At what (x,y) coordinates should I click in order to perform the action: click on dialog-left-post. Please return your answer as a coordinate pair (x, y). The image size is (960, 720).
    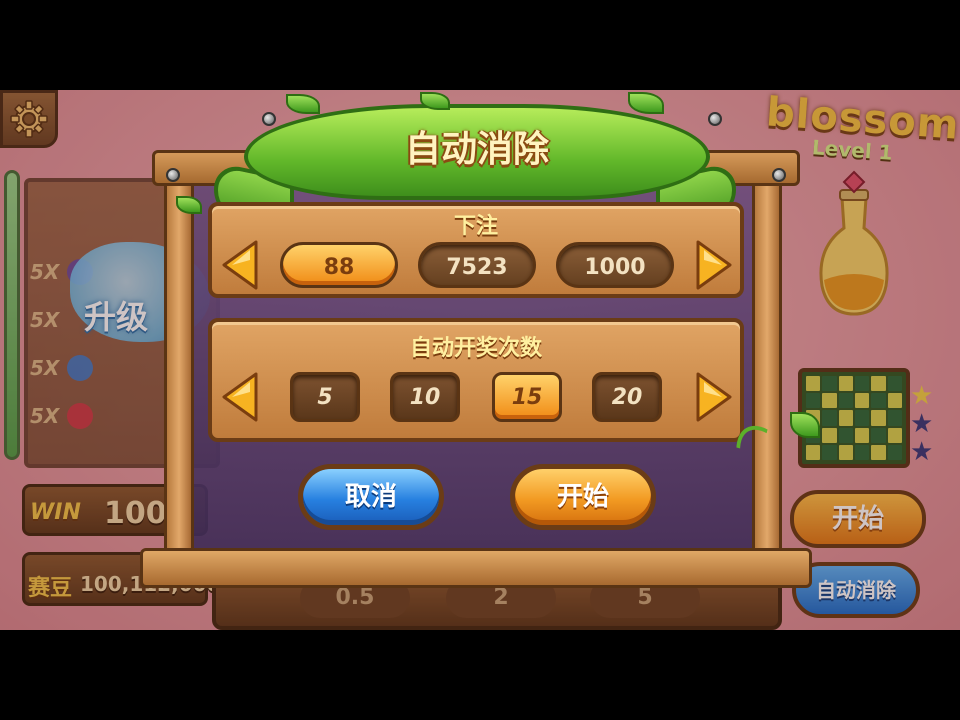
    Looking at the image, I should click on (179, 360).